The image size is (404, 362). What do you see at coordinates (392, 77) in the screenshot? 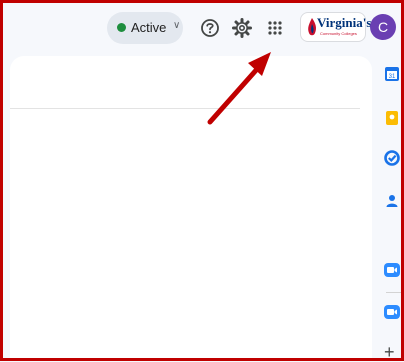
I see `svg-text: 31` at bounding box center [392, 77].